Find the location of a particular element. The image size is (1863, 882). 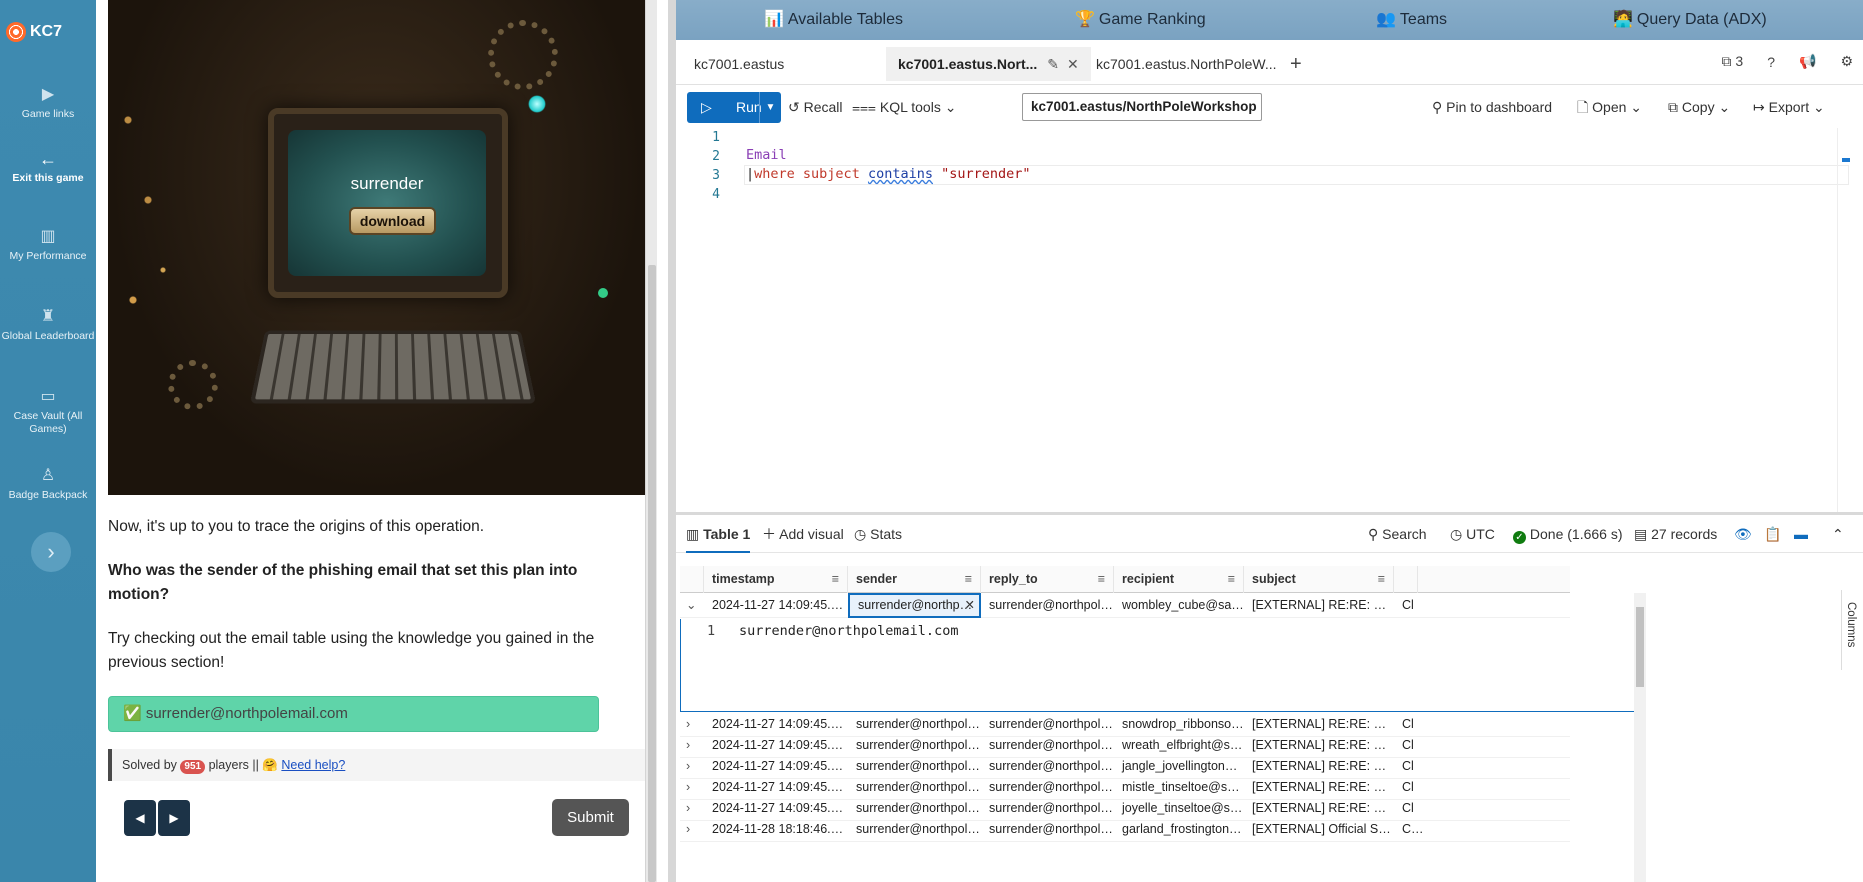

eye-icon: 👁 is located at coordinates (1743, 534).